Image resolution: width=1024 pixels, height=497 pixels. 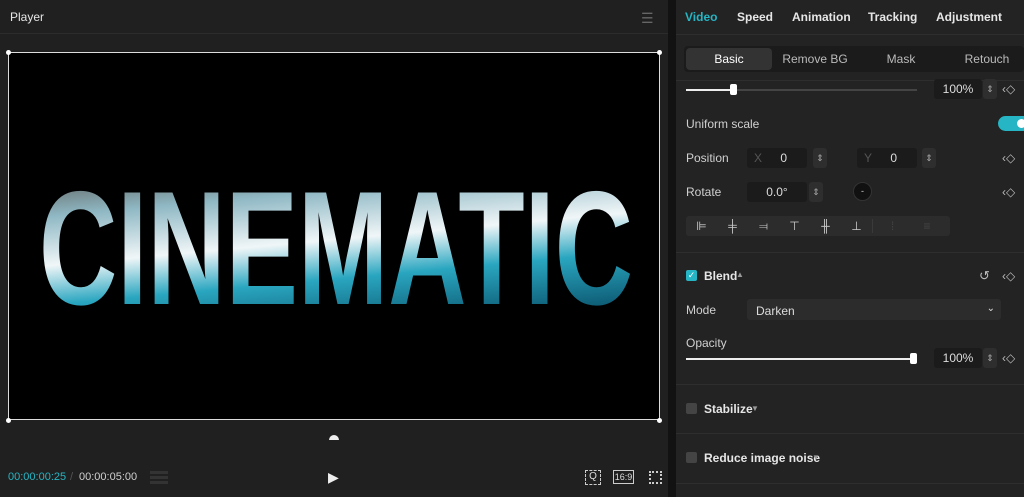 I want to click on align-right-icon: ⫤, so click(x=763, y=226).